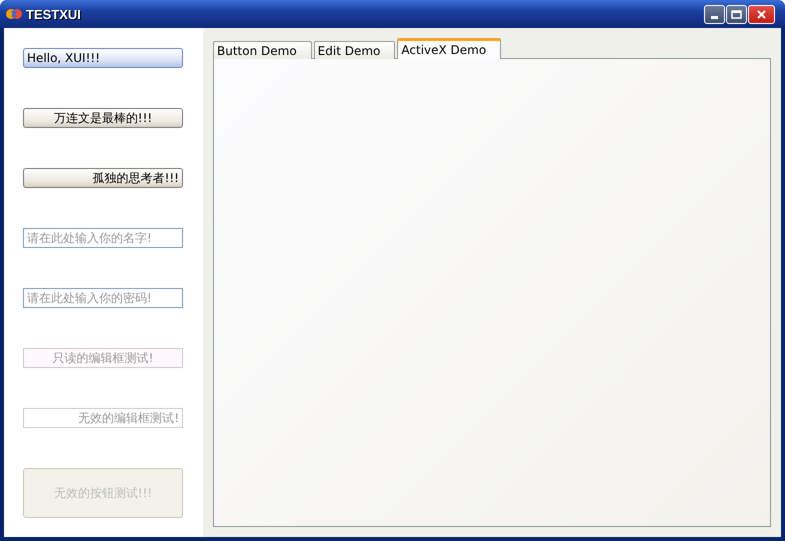  What do you see at coordinates (714, 17) in the screenshot?
I see `minimize-icon` at bounding box center [714, 17].